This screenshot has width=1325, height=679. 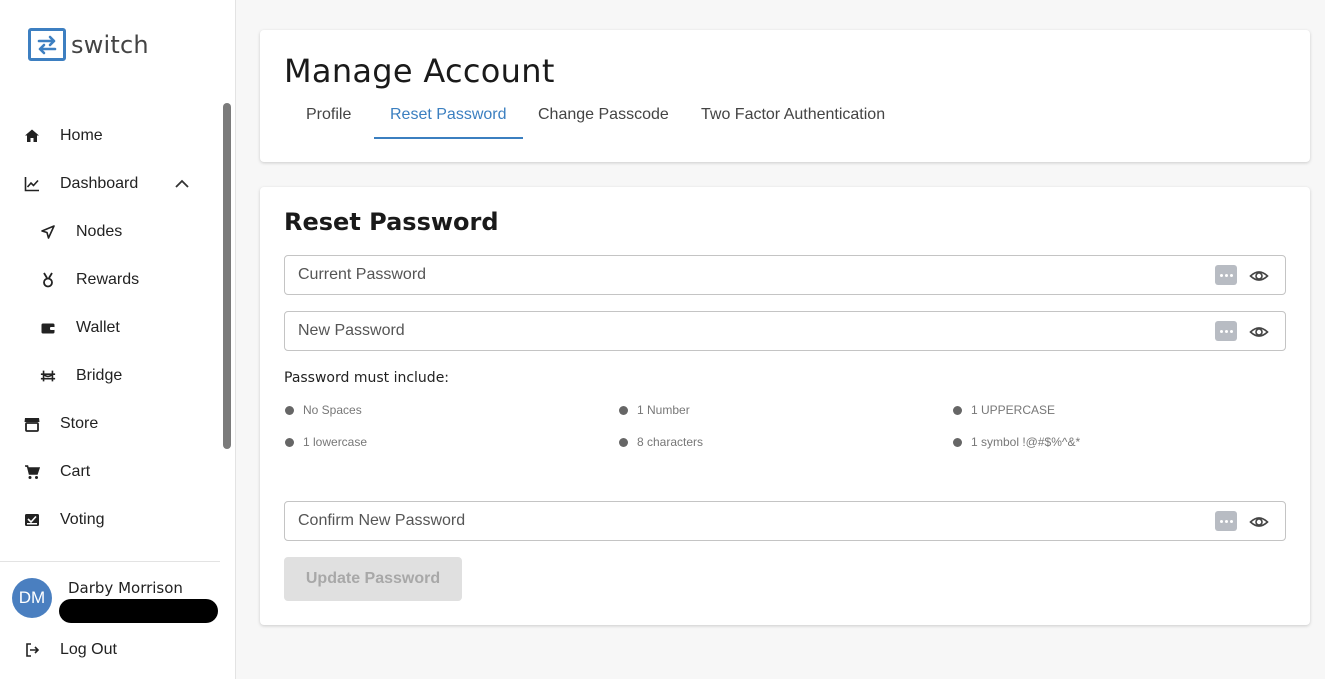 I want to click on sidebar-item-home: Home, so click(x=110, y=136).